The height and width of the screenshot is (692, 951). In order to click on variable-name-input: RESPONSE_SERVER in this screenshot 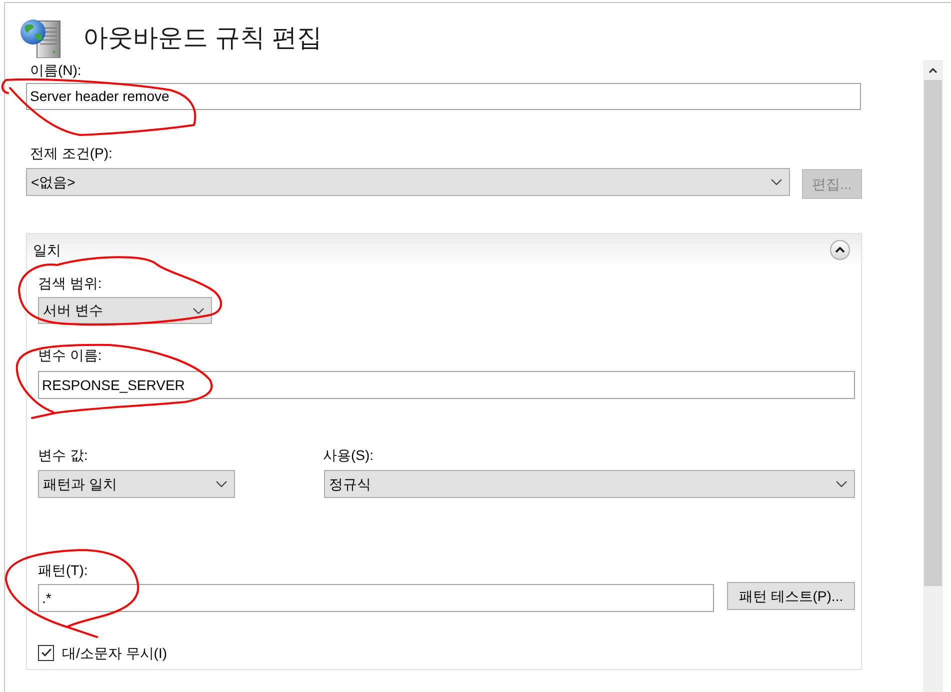, I will do `click(446, 385)`.